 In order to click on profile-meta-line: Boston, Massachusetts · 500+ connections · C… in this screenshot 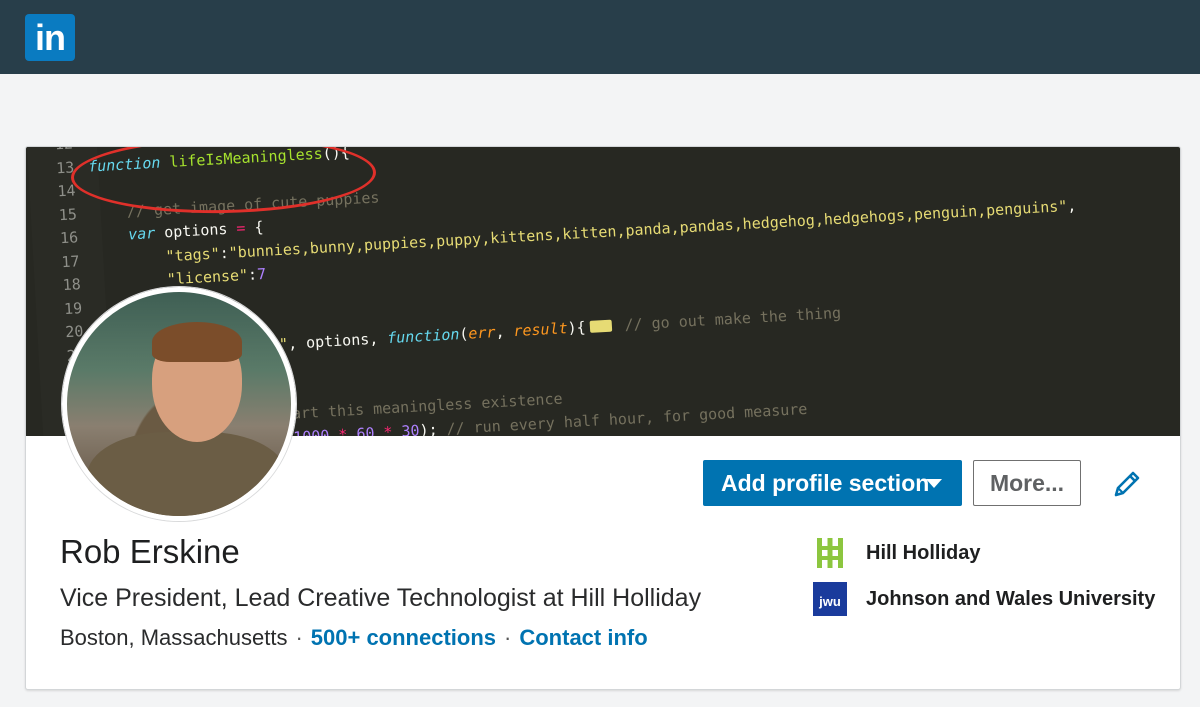, I will do `click(354, 638)`.